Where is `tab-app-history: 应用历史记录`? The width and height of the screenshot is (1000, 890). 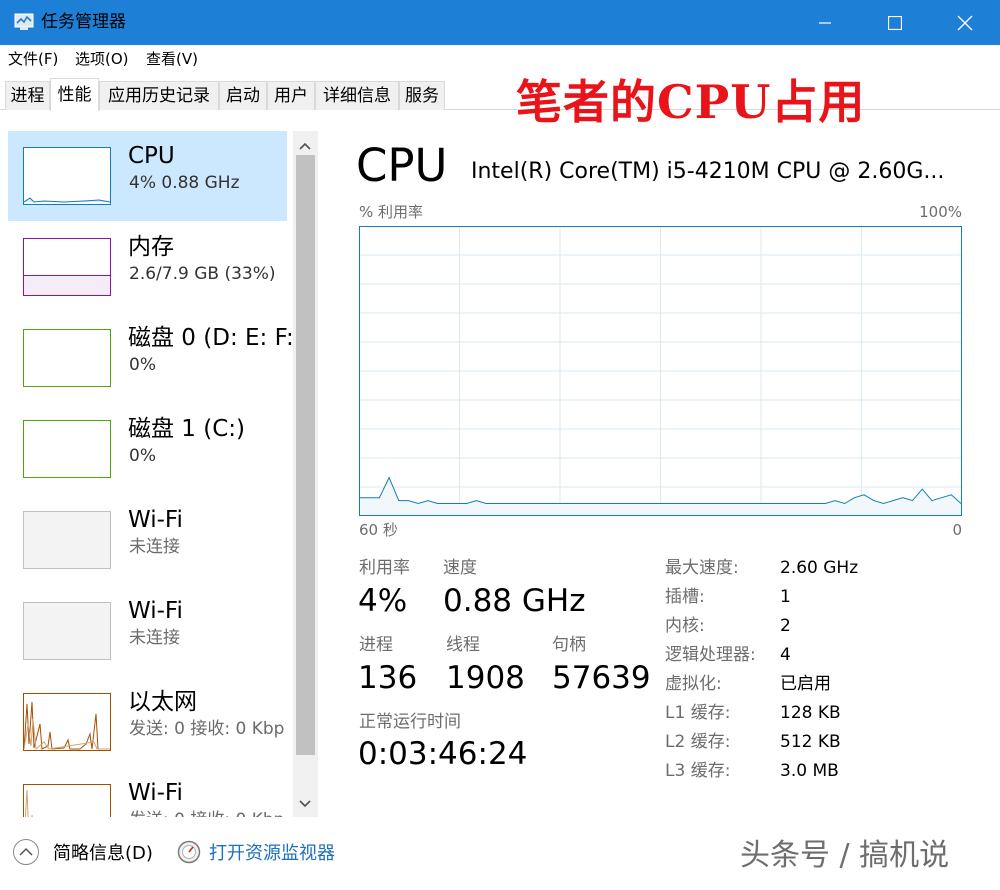 tab-app-history: 应用历史记录 is located at coordinates (159, 95).